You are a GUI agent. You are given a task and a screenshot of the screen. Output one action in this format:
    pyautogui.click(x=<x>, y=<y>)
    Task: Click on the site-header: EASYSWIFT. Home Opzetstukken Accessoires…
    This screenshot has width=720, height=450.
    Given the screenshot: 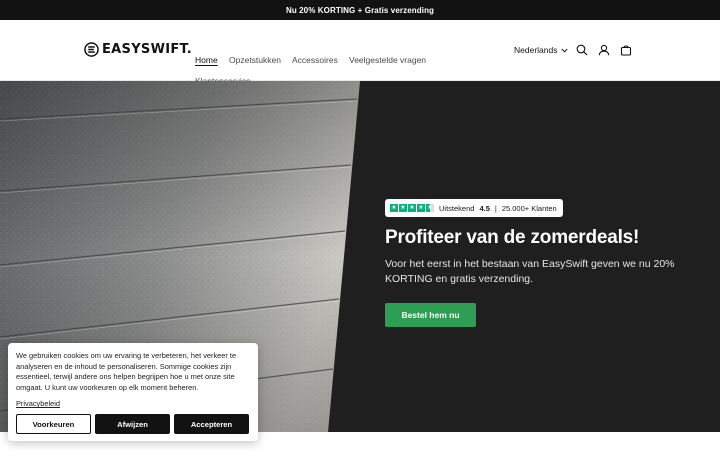 What is the action you would take?
    pyautogui.click(x=360, y=53)
    